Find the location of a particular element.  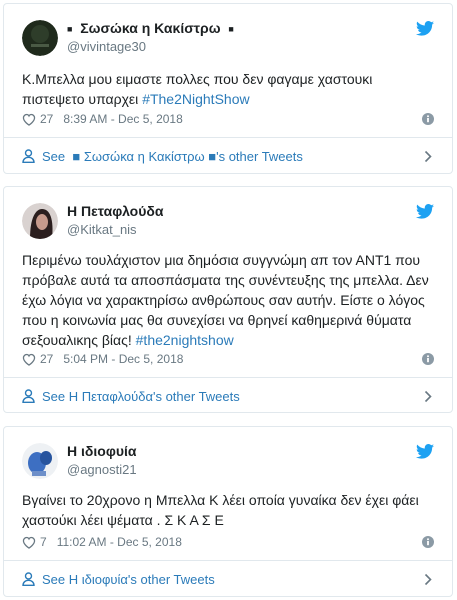

hashtag-link: #the2nightshow is located at coordinates (185, 340).